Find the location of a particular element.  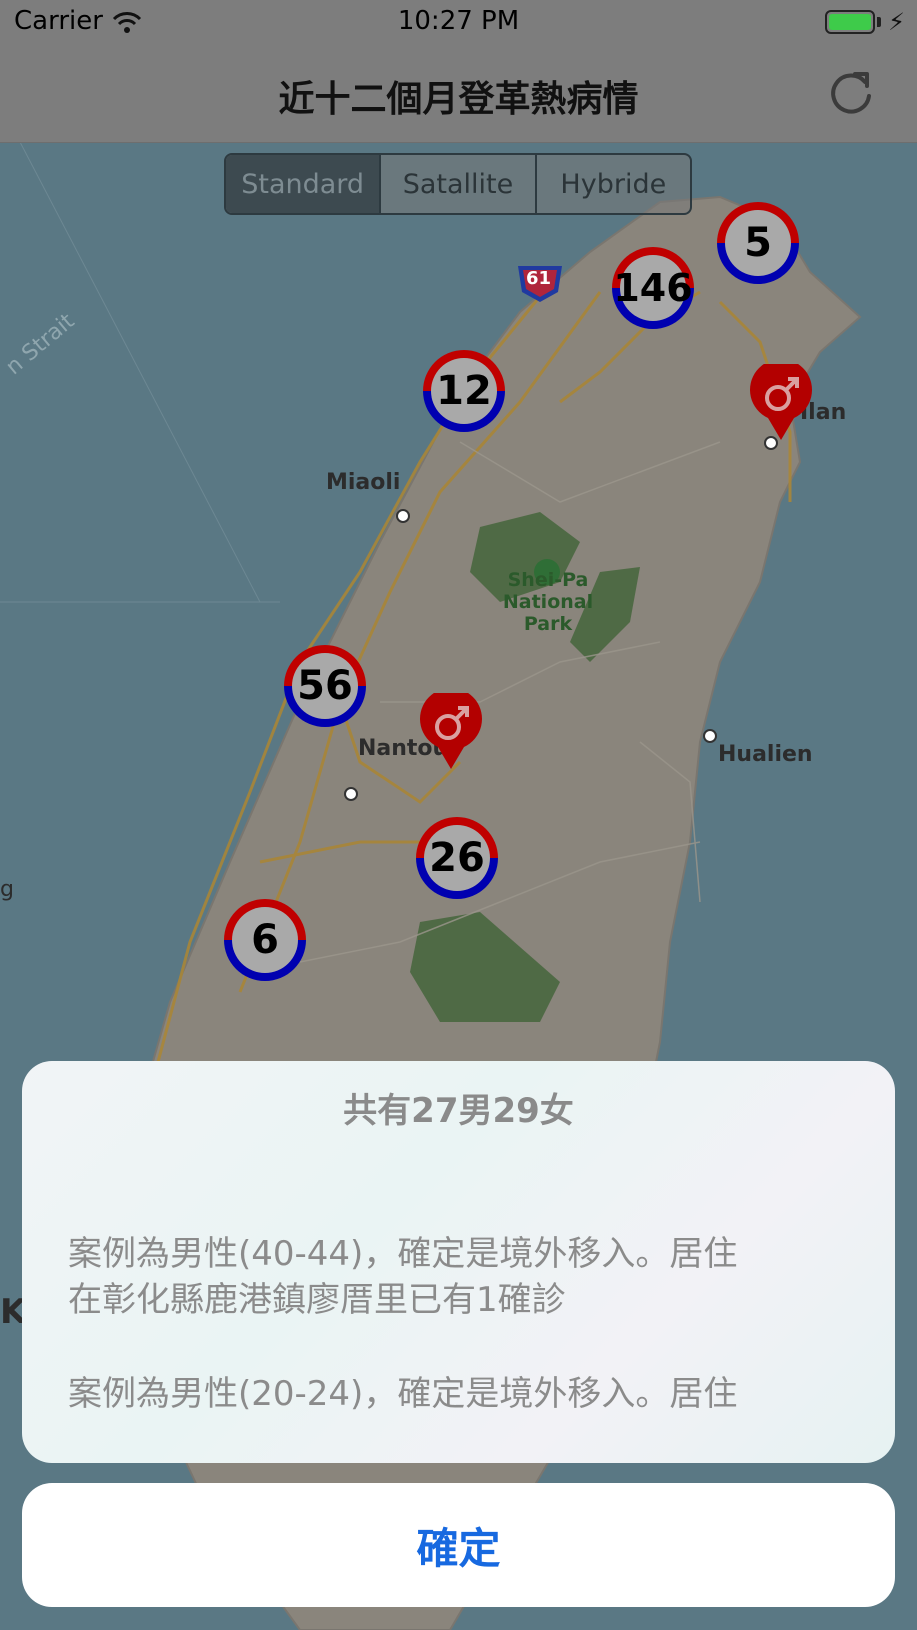

cluster-count: 56 is located at coordinates (325, 686).